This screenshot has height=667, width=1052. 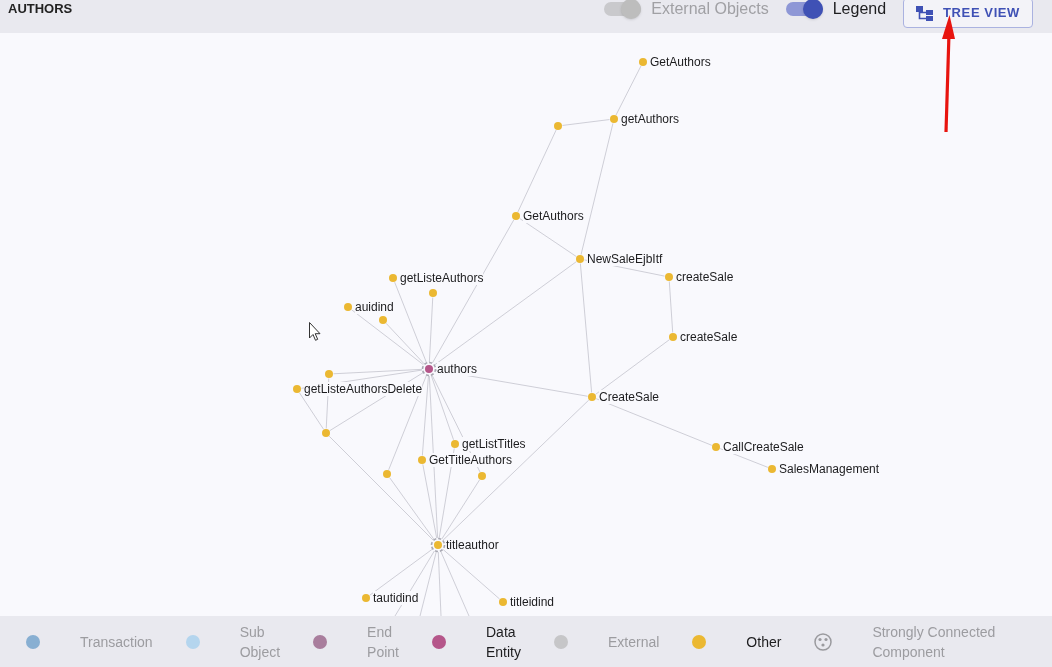 What do you see at coordinates (383, 642) in the screenshot?
I see `legend-label: End Point` at bounding box center [383, 642].